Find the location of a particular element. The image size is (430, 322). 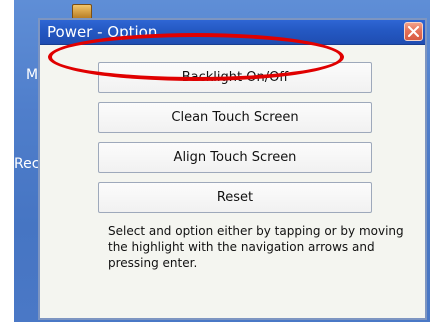

clean-touch-screen-button: Clean Touch Screen is located at coordinates (235, 117).